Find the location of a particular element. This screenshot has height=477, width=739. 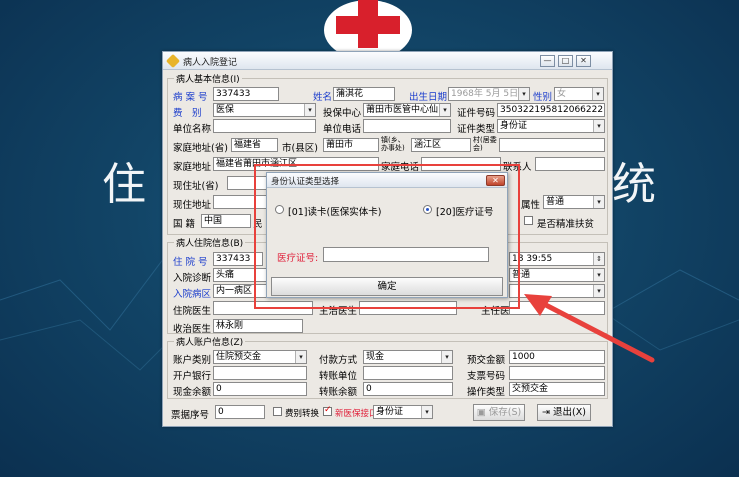

town-label: 镇(乡、办事处) is located at coordinates (393, 144).